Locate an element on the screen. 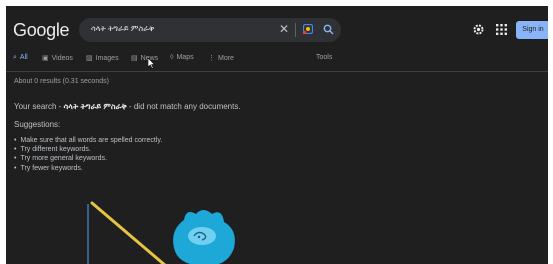  more-vert-icon: ⋮ is located at coordinates (211, 58).